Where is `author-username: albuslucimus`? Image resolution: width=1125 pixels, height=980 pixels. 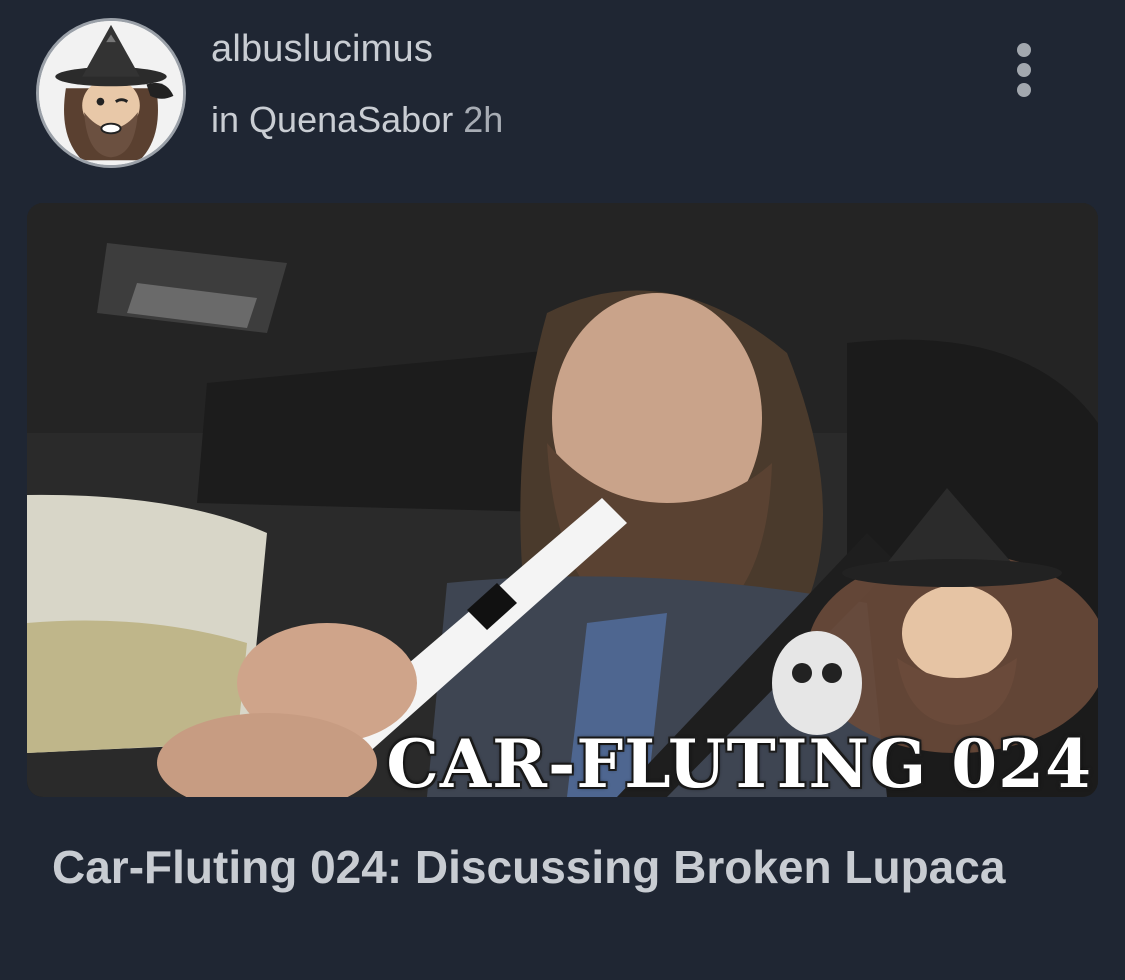
author-username: albuslucimus is located at coordinates (322, 49).